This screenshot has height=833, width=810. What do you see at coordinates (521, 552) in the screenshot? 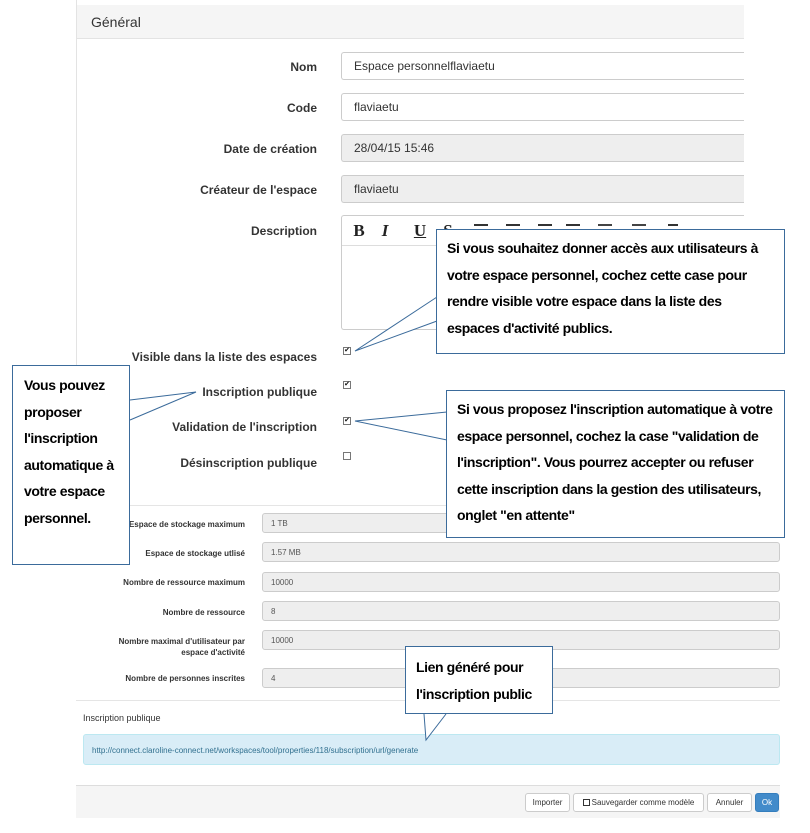
I see `stat-value: 1.57 MB` at bounding box center [521, 552].